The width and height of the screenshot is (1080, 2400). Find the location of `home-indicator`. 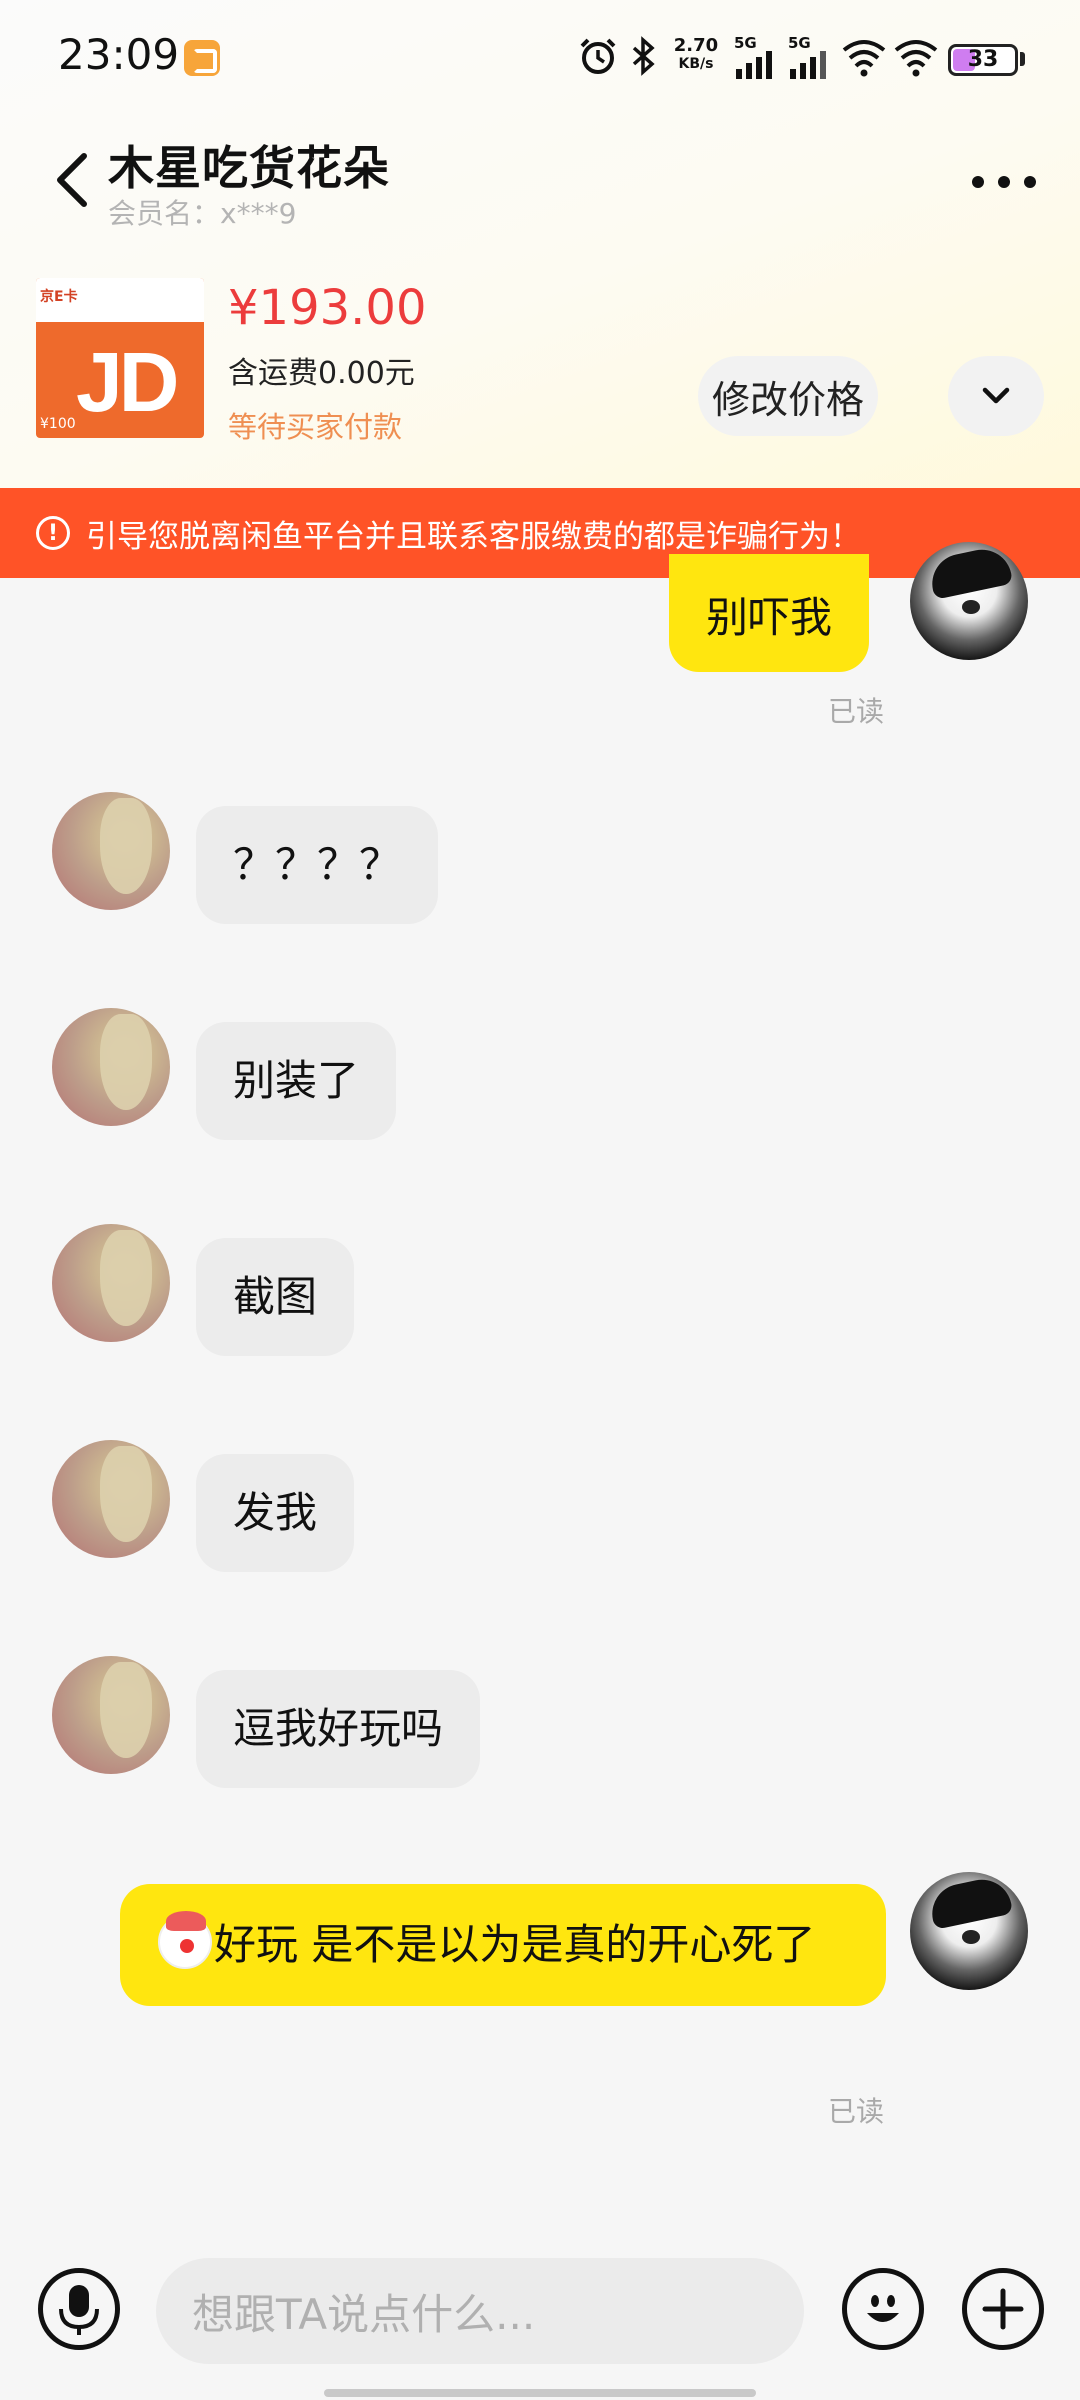

home-indicator is located at coordinates (540, 2393).